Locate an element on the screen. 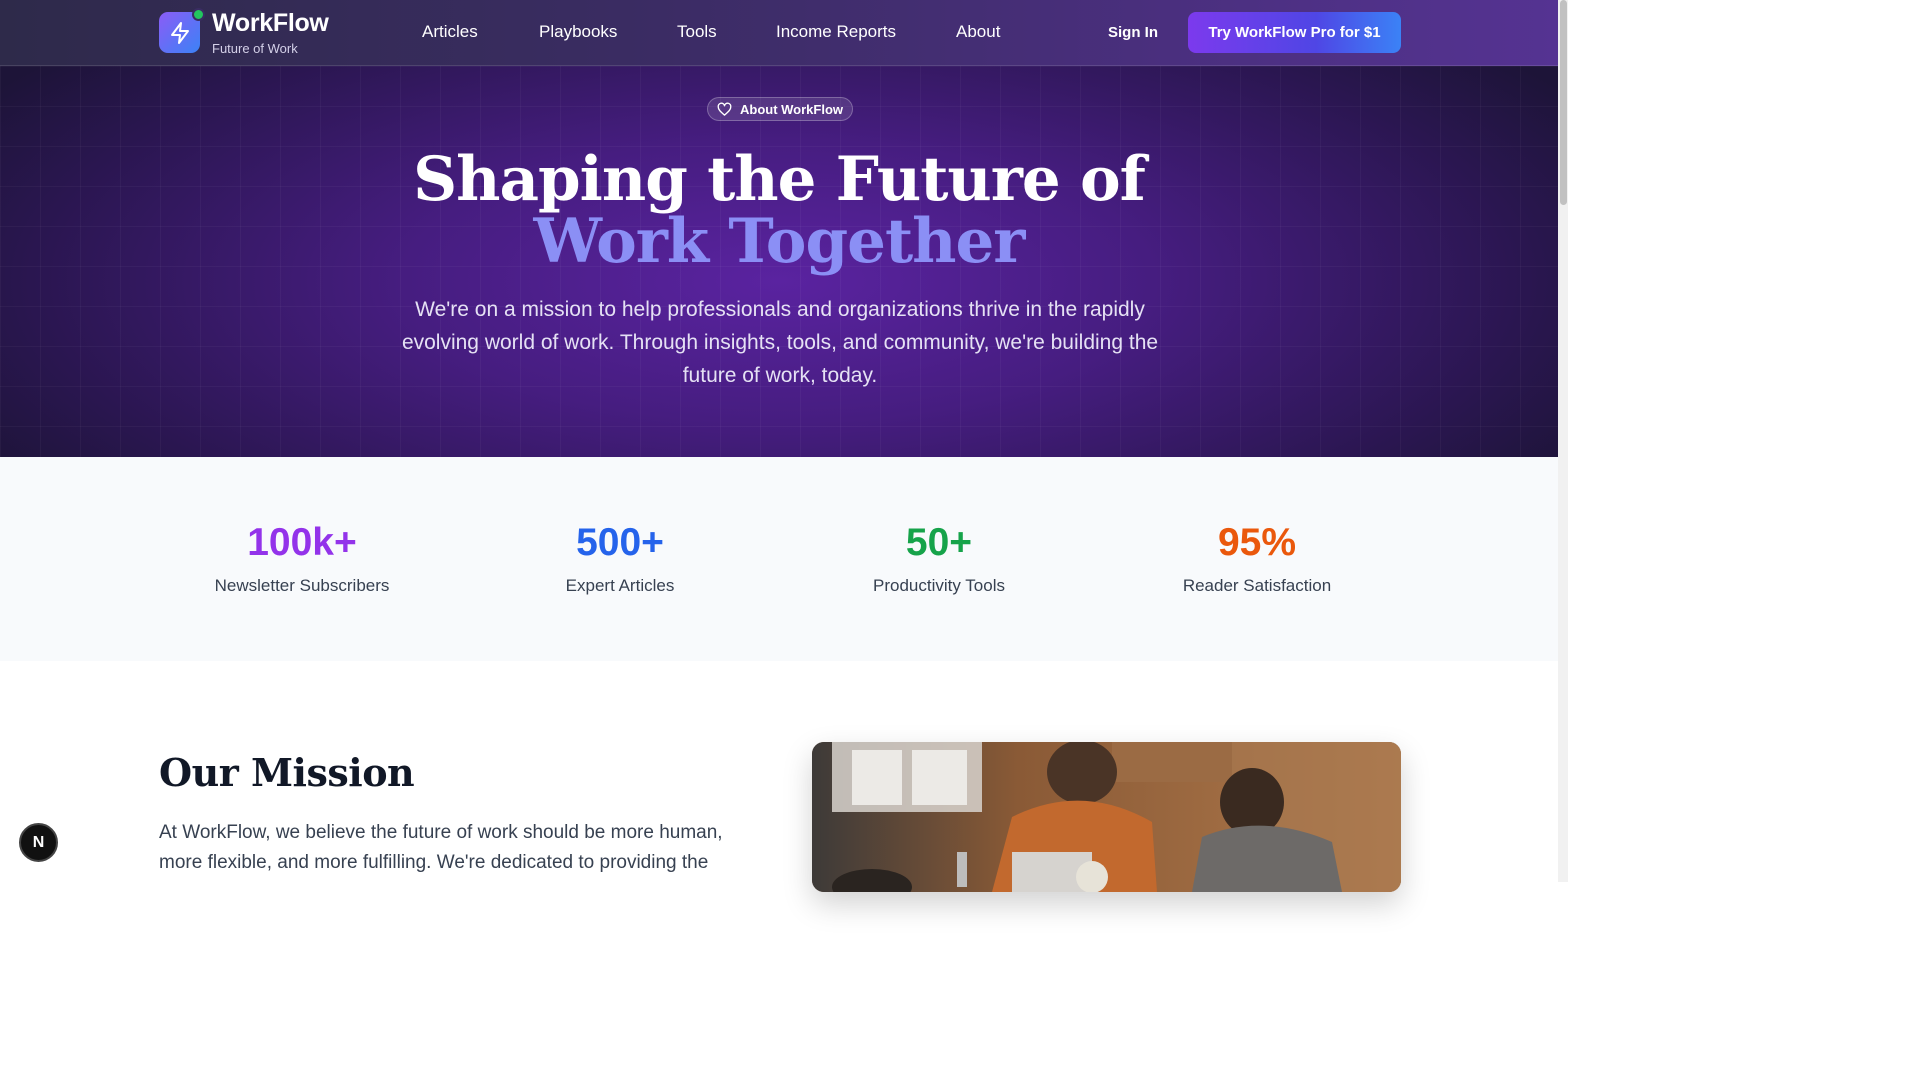 The image size is (1920, 1080). stat-value: 50+ is located at coordinates (939, 542).